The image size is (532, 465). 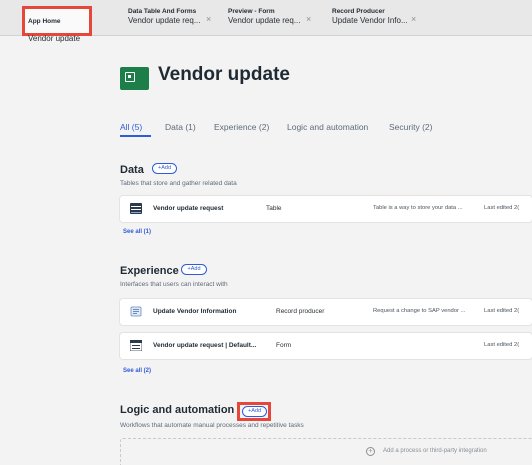 I want to click on plus-circle-icon: +, so click(x=370, y=451).